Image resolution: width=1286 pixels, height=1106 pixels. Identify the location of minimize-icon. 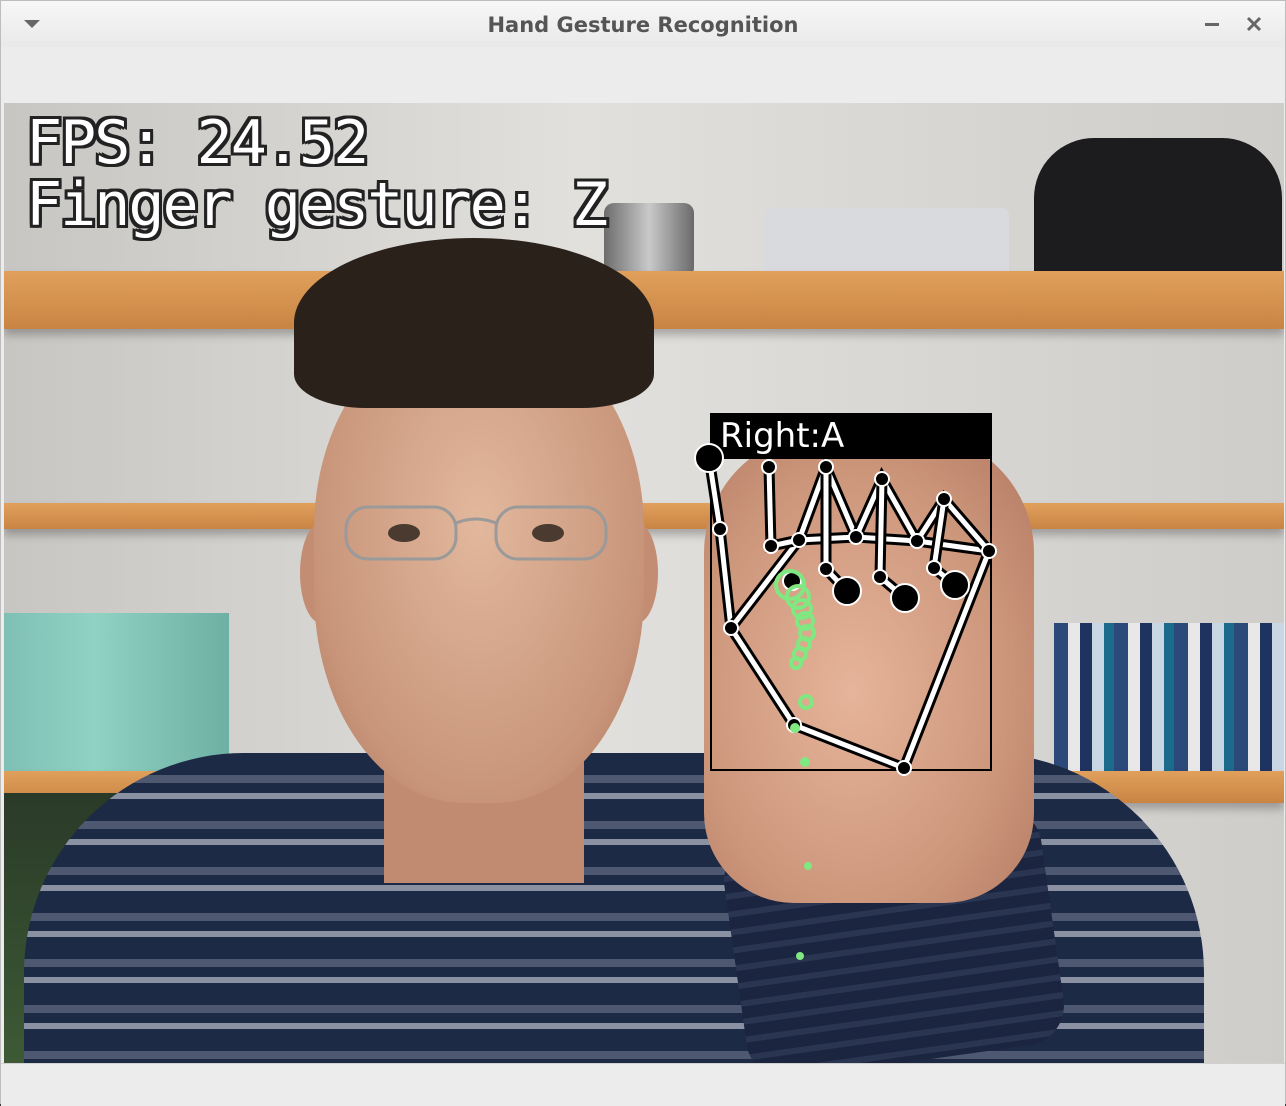
(1212, 24).